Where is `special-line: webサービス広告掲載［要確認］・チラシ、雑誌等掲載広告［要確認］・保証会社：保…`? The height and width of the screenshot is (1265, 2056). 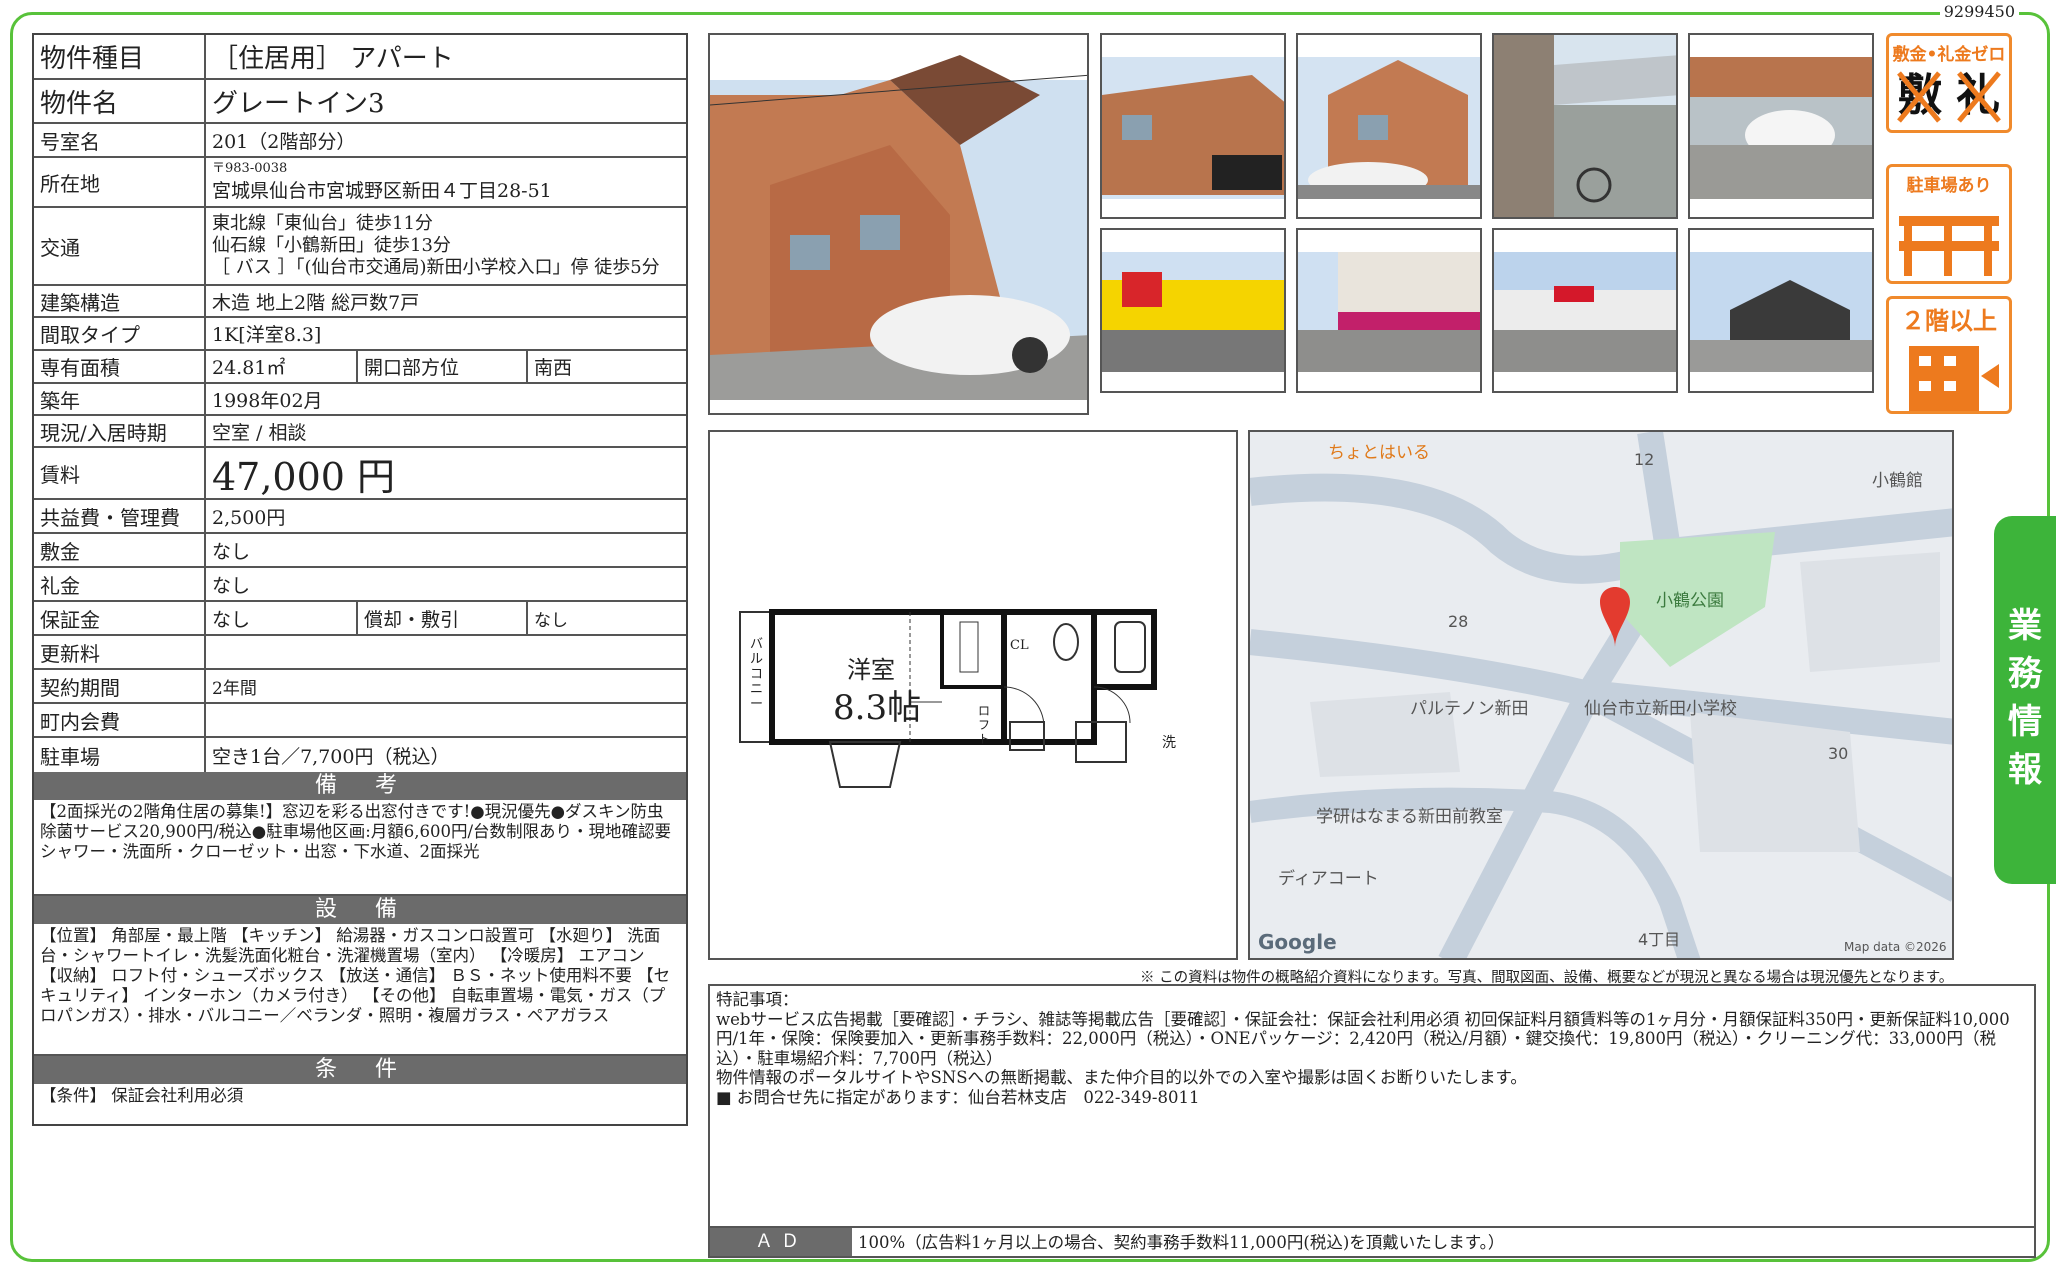 special-line: webサービス広告掲載［要確認］・チラシ、雑誌等掲載広告［要確認］・保証会社：保… is located at coordinates (1363, 1038).